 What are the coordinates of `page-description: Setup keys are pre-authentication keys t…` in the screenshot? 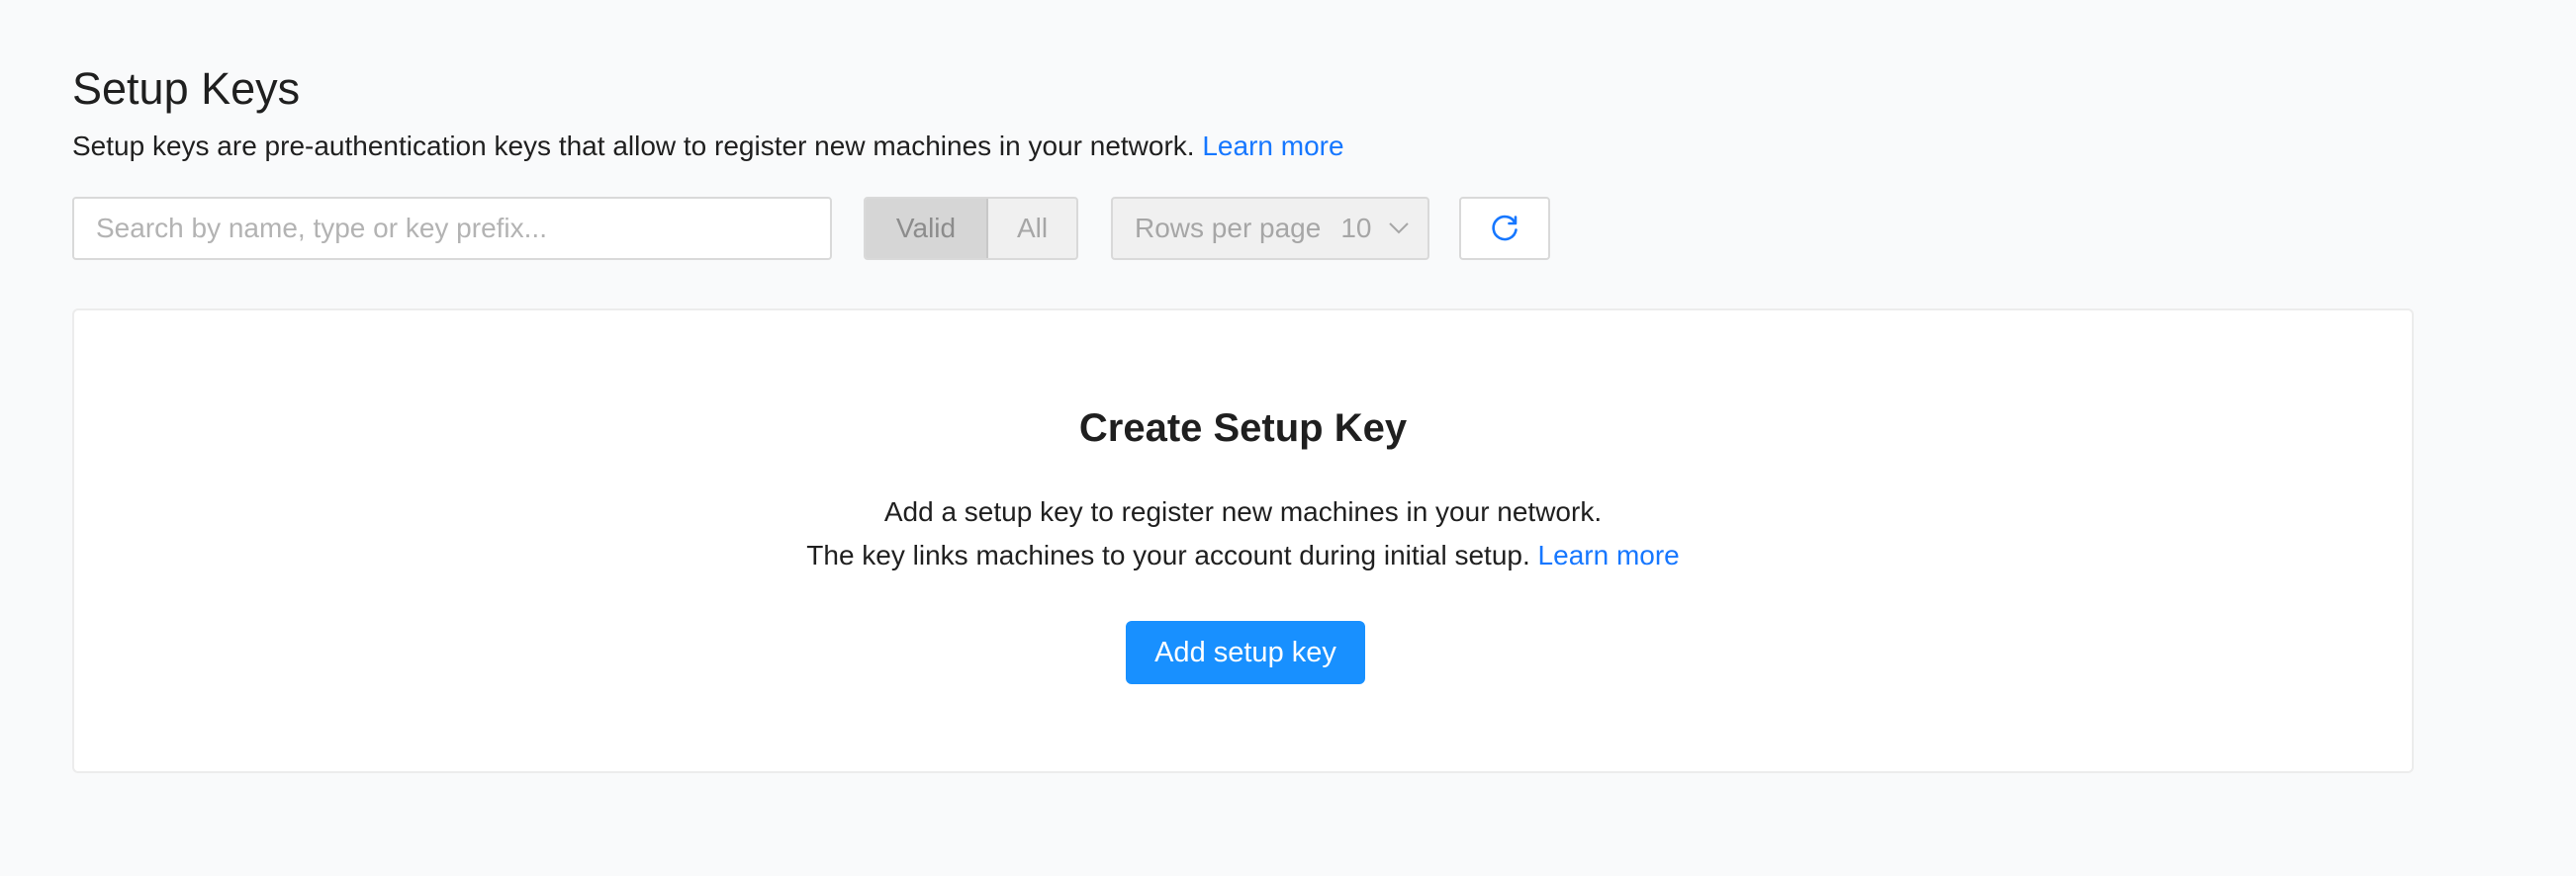 It's located at (708, 146).